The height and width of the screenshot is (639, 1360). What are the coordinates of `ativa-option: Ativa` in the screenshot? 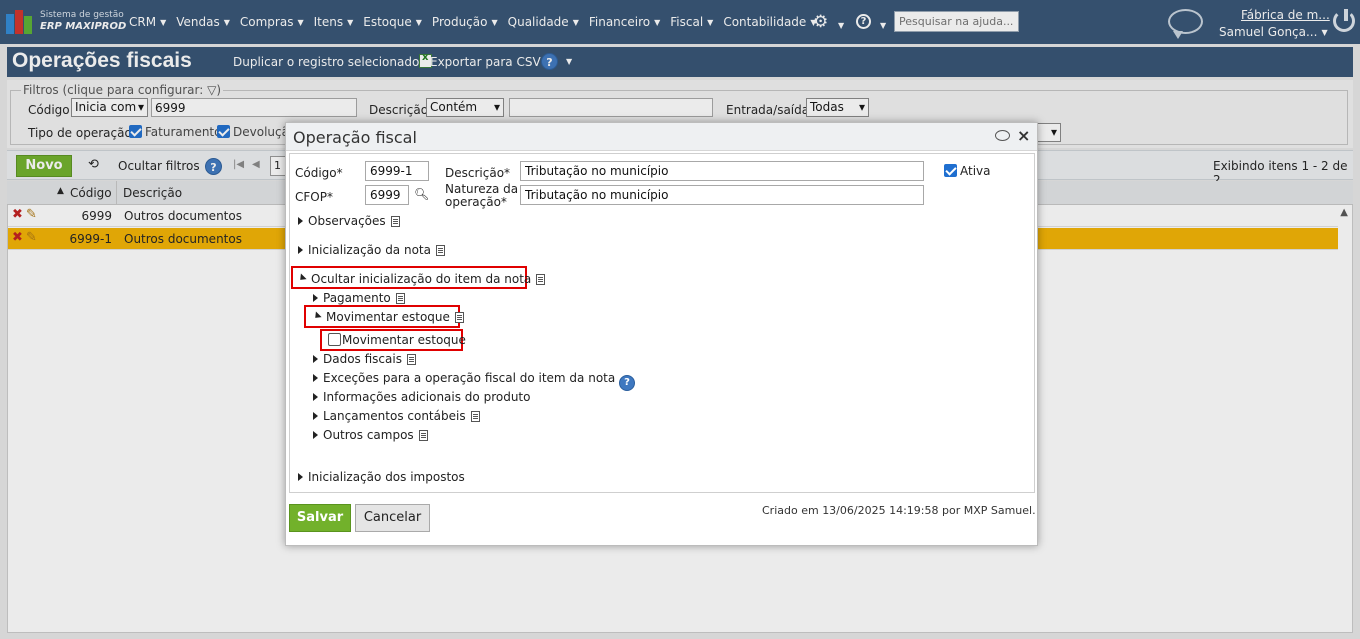 It's located at (967, 171).